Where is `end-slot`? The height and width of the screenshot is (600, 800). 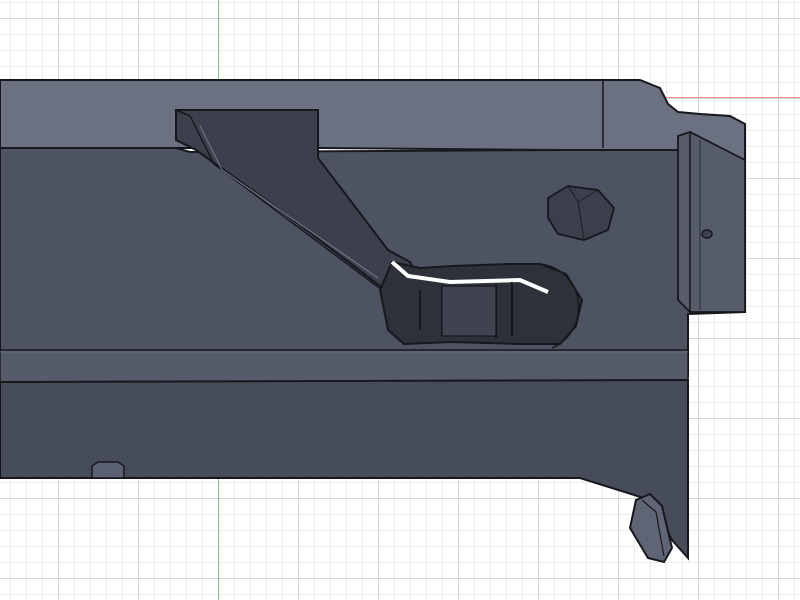 end-slot is located at coordinates (711, 222).